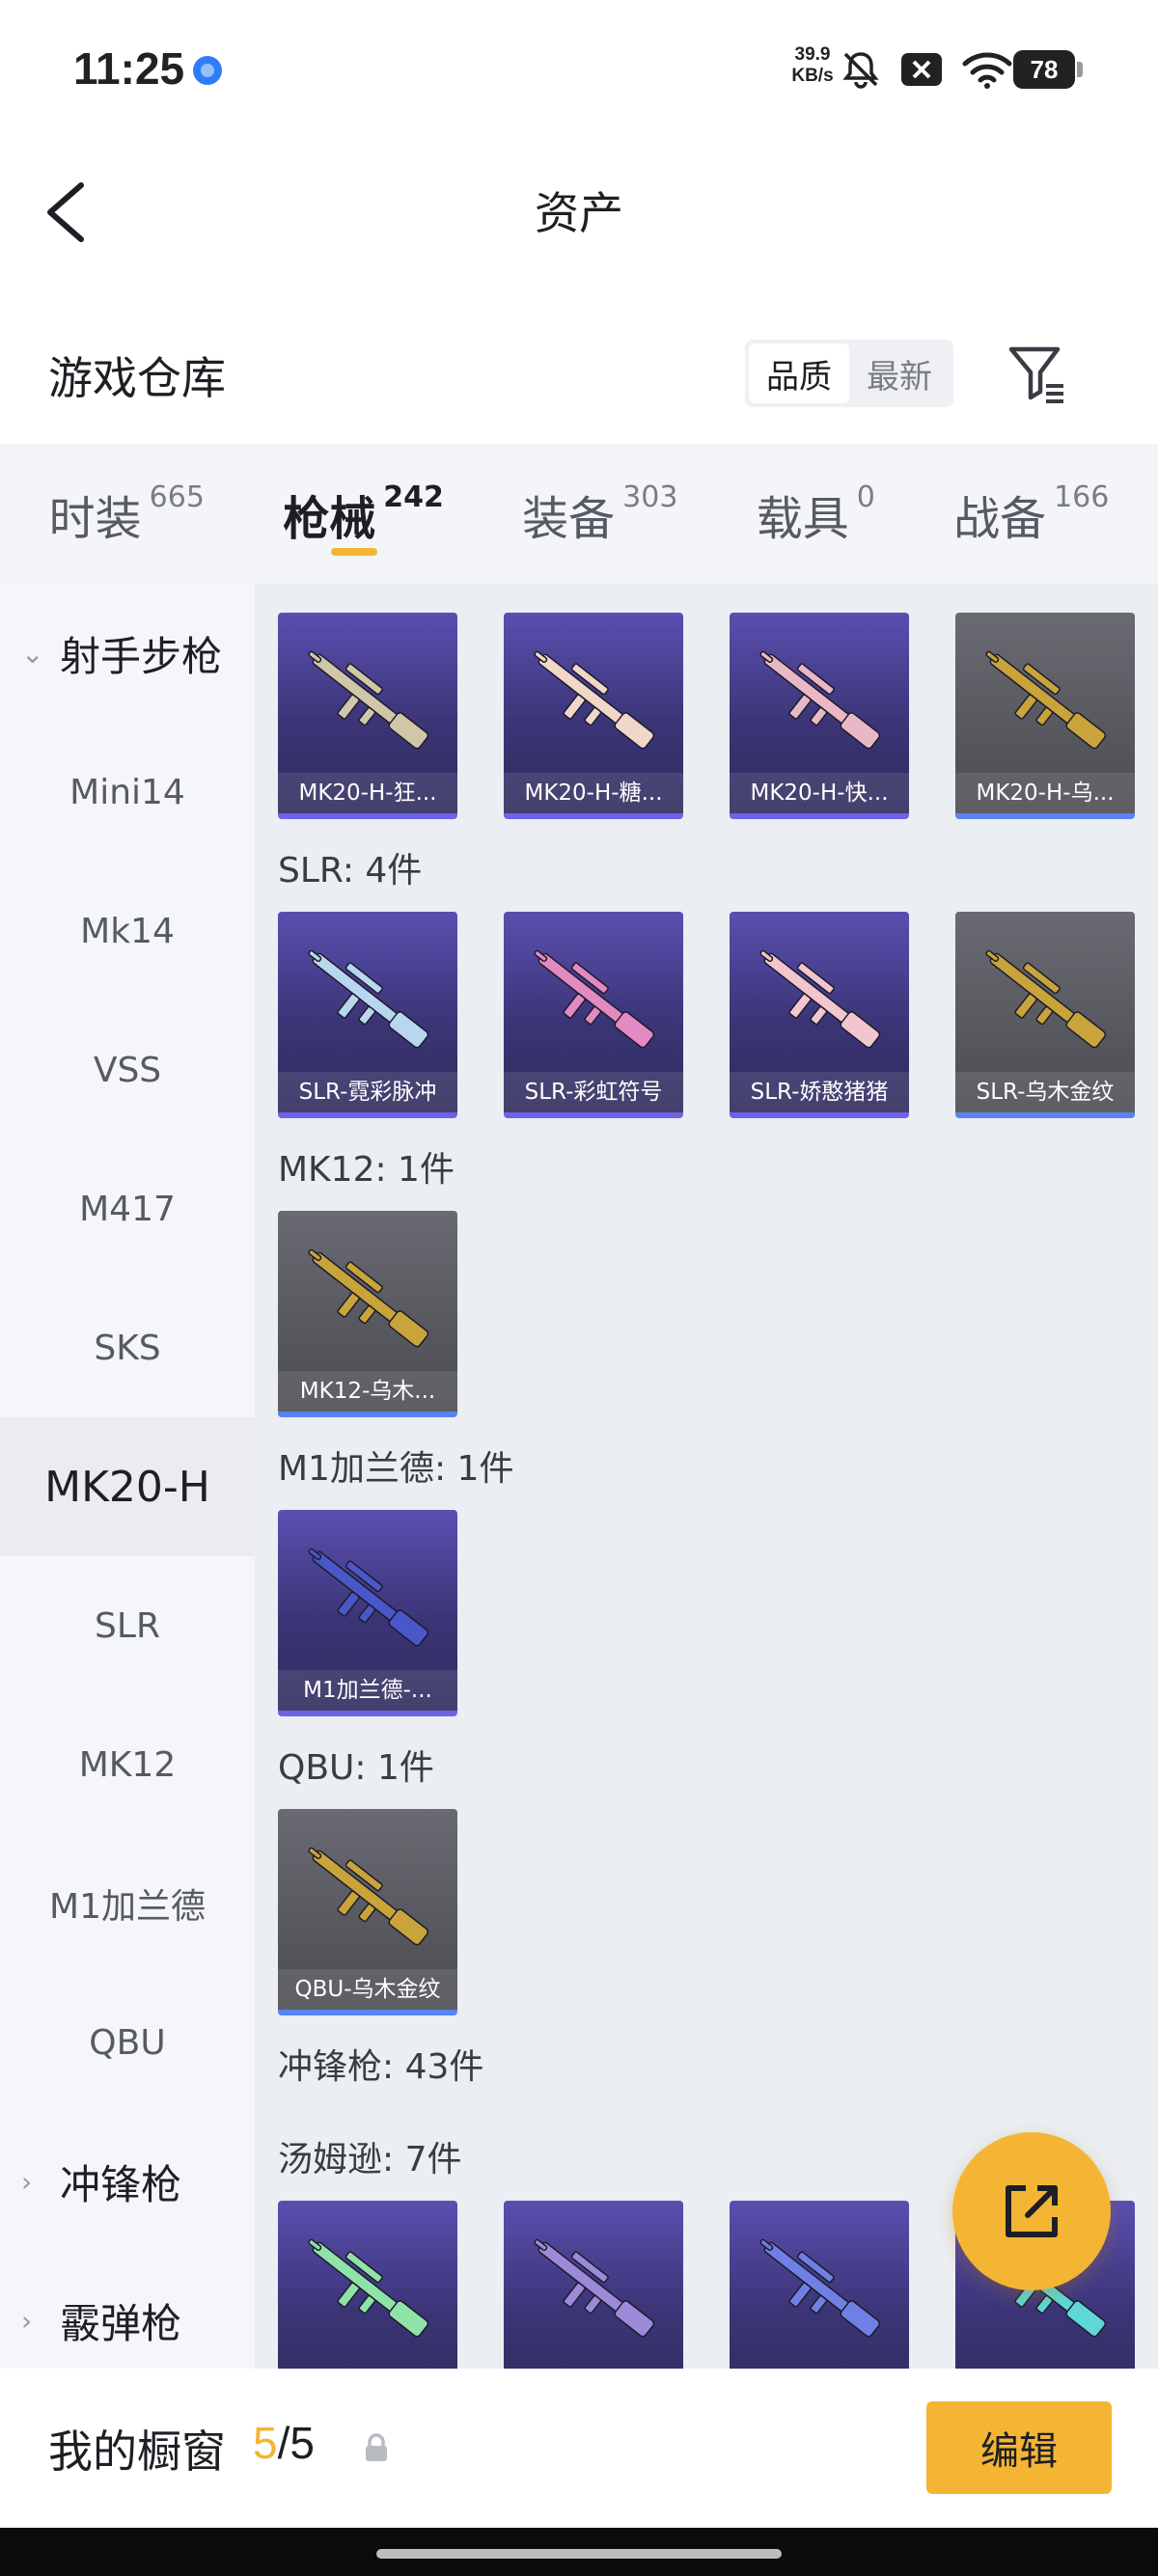 The width and height of the screenshot is (1158, 2576). Describe the element at coordinates (127, 1903) in the screenshot. I see `sidebar-item-m1-garand: M1加兰德` at that location.